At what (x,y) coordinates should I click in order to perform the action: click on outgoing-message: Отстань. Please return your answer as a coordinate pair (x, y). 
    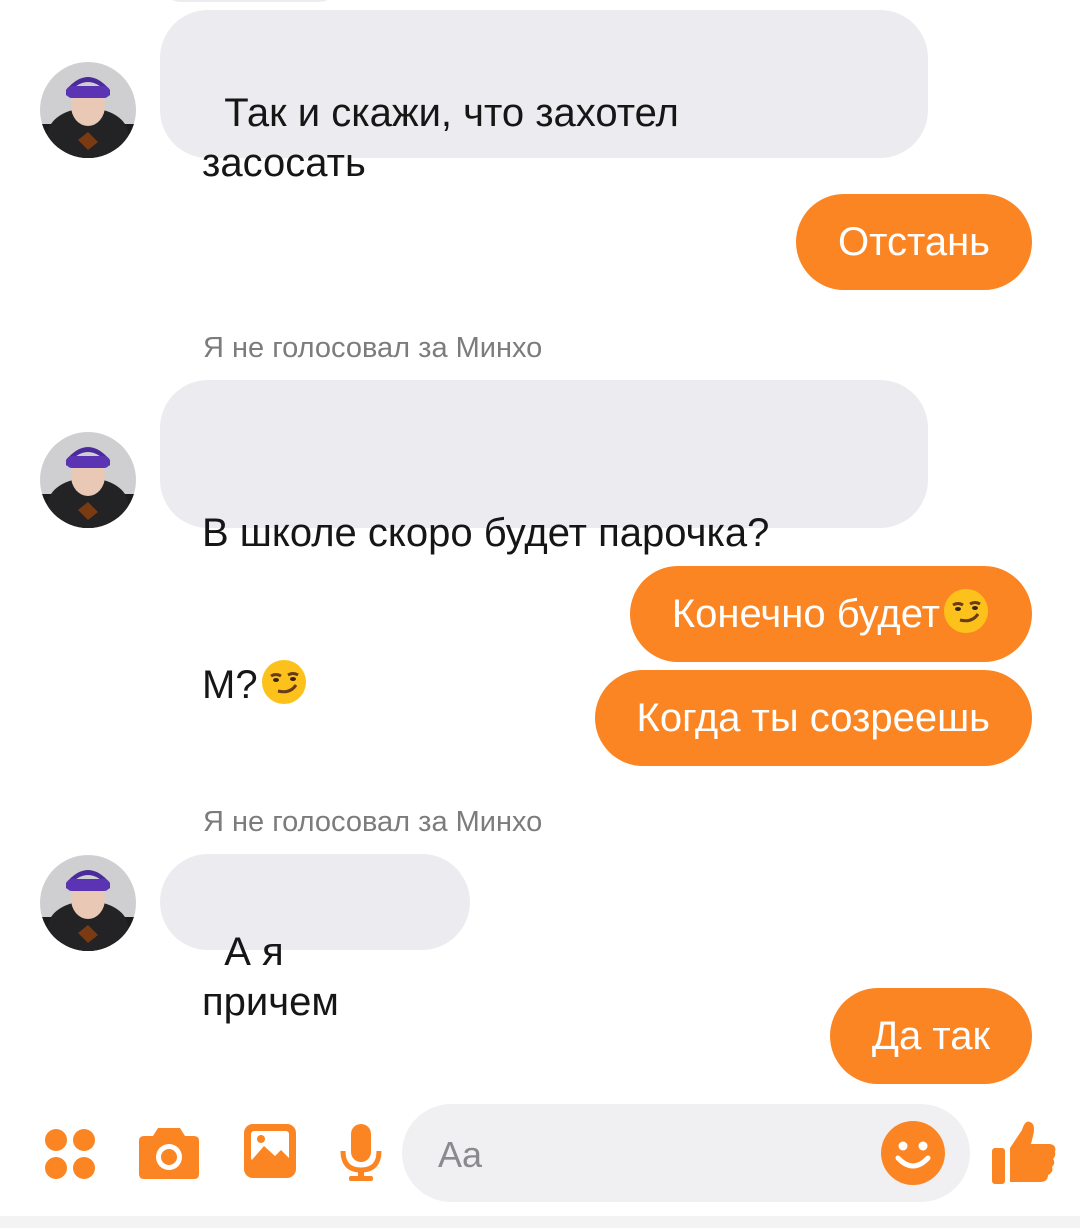
    Looking at the image, I should click on (913, 242).